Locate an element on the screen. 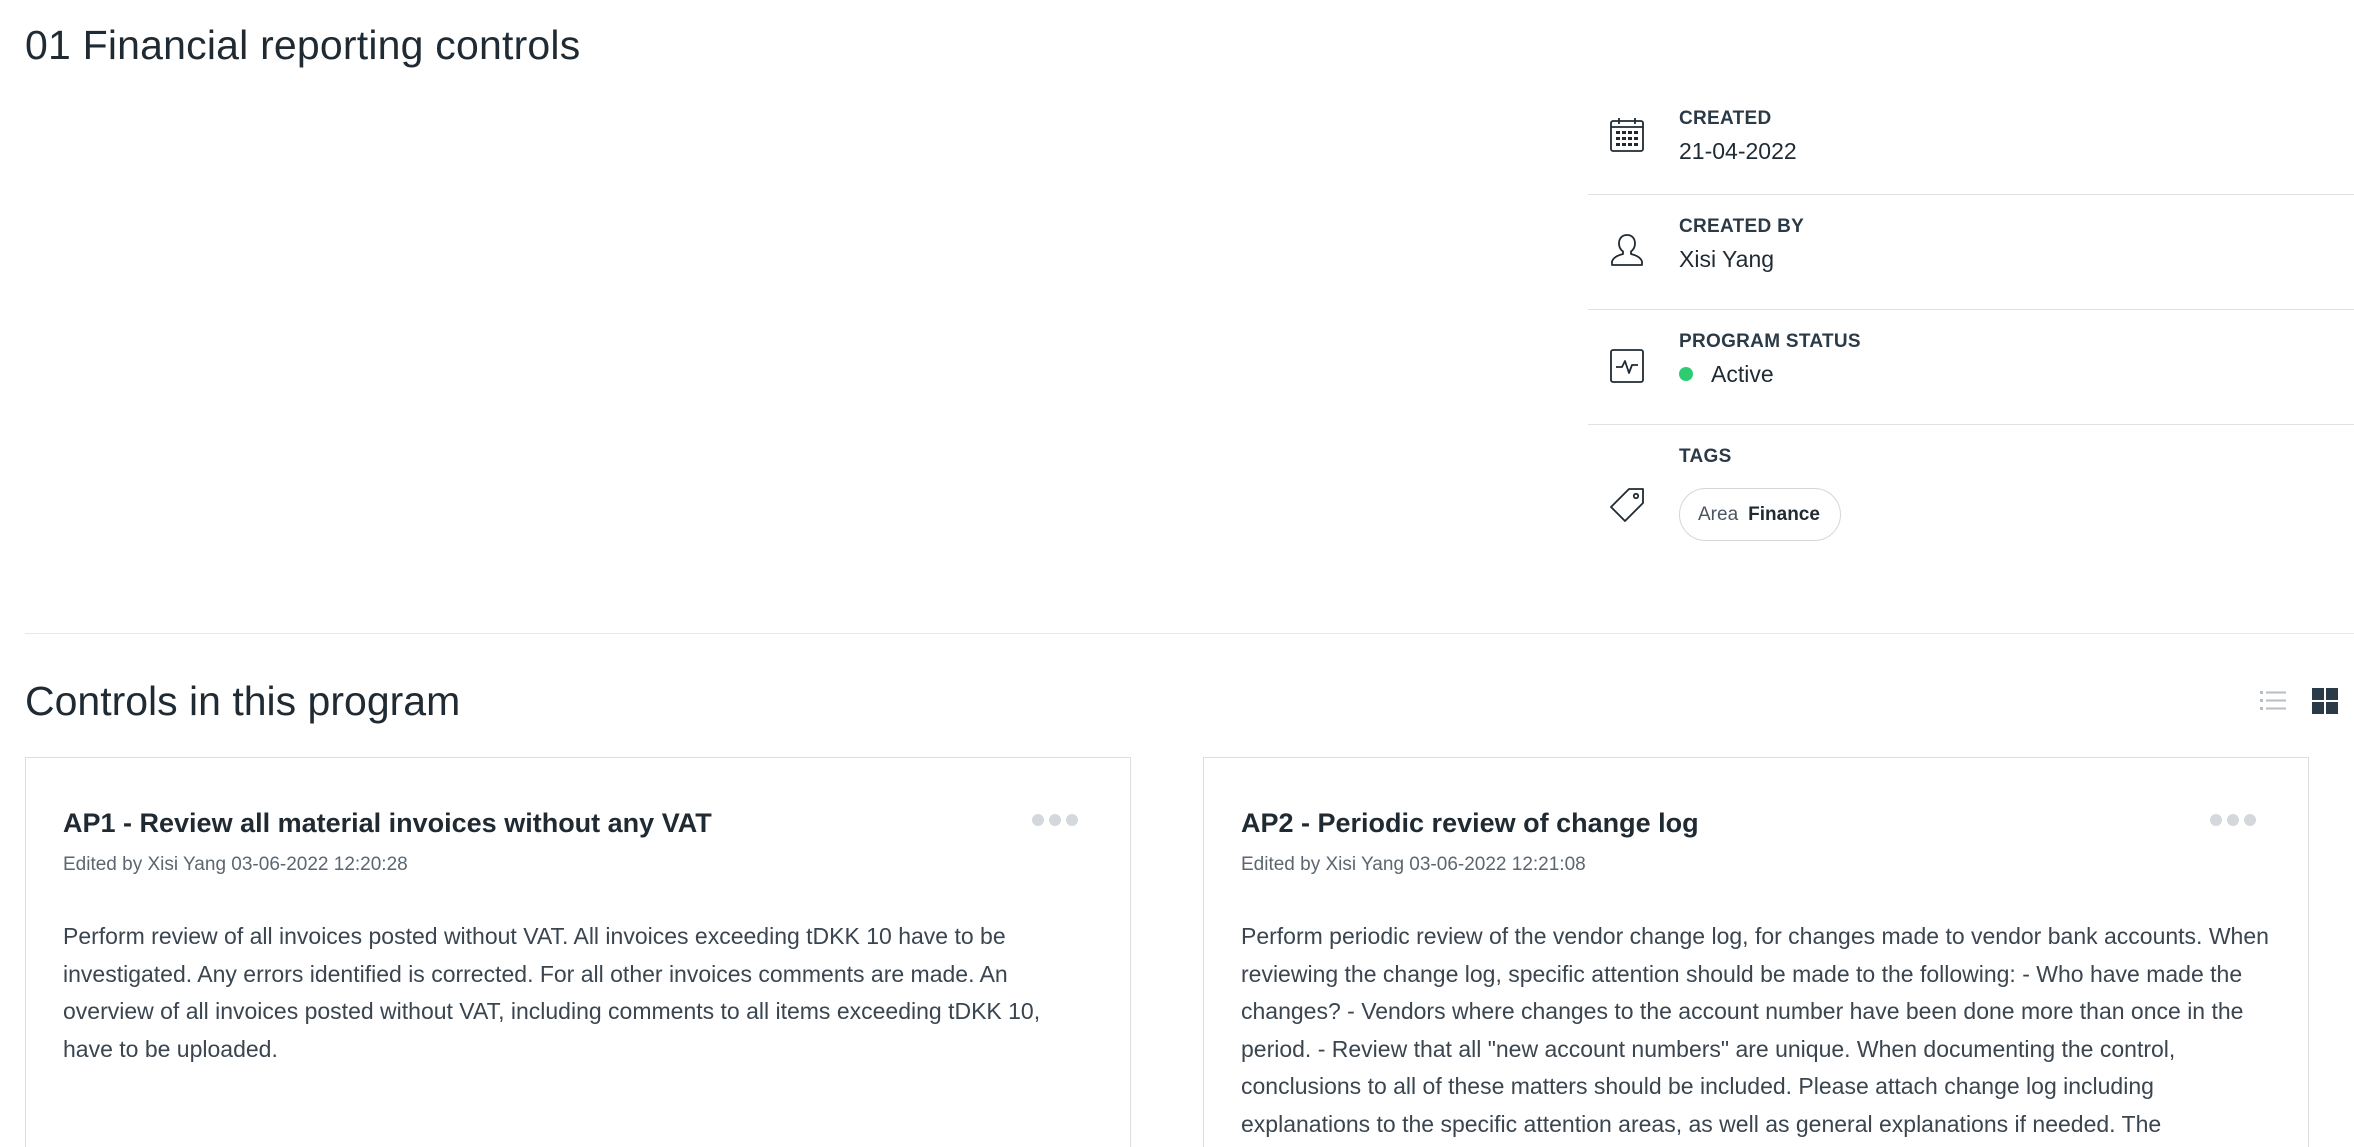 This screenshot has height=1147, width=2354. control-card-title: AP2 - Periodic review of change log is located at coordinates (1470, 823).